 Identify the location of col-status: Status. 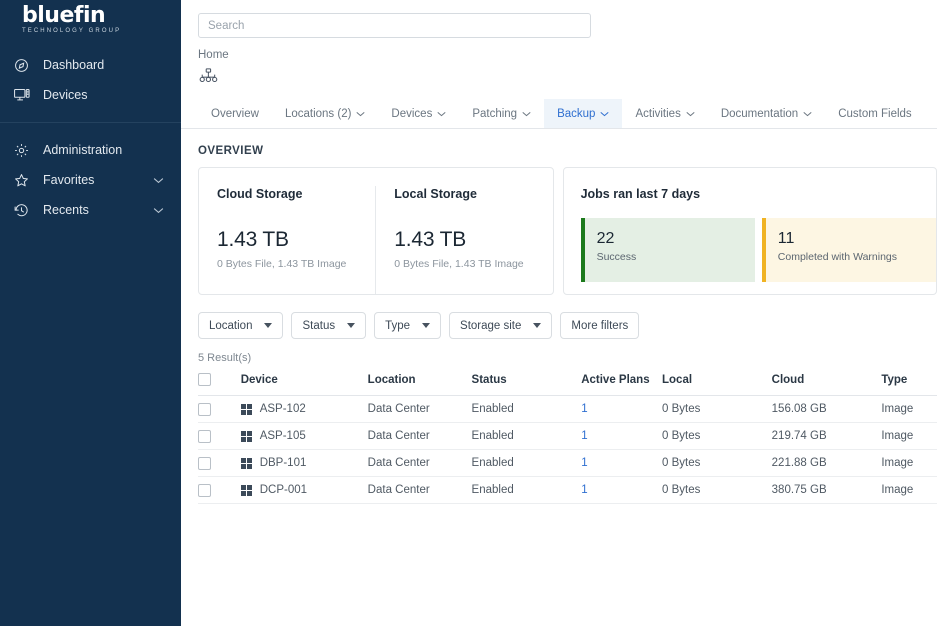
(526, 384).